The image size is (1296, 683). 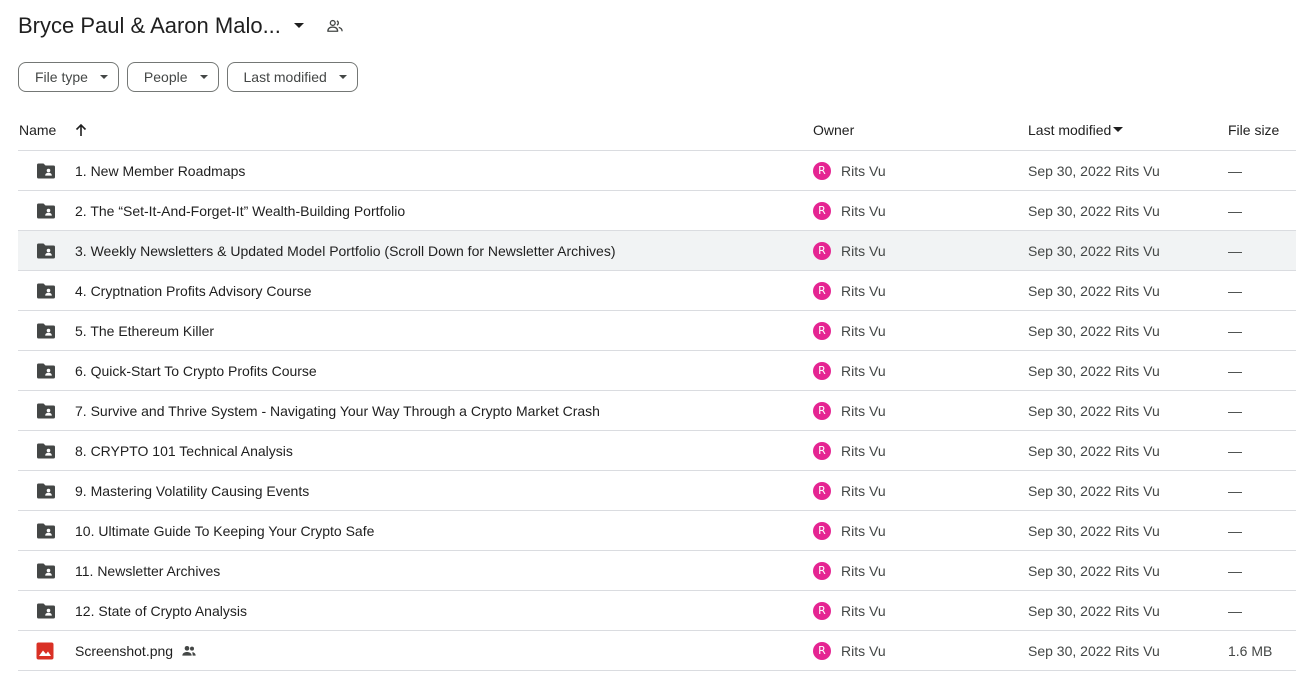 What do you see at coordinates (1250, 650) in the screenshot?
I see `file-size-cell: 1.6 MB` at bounding box center [1250, 650].